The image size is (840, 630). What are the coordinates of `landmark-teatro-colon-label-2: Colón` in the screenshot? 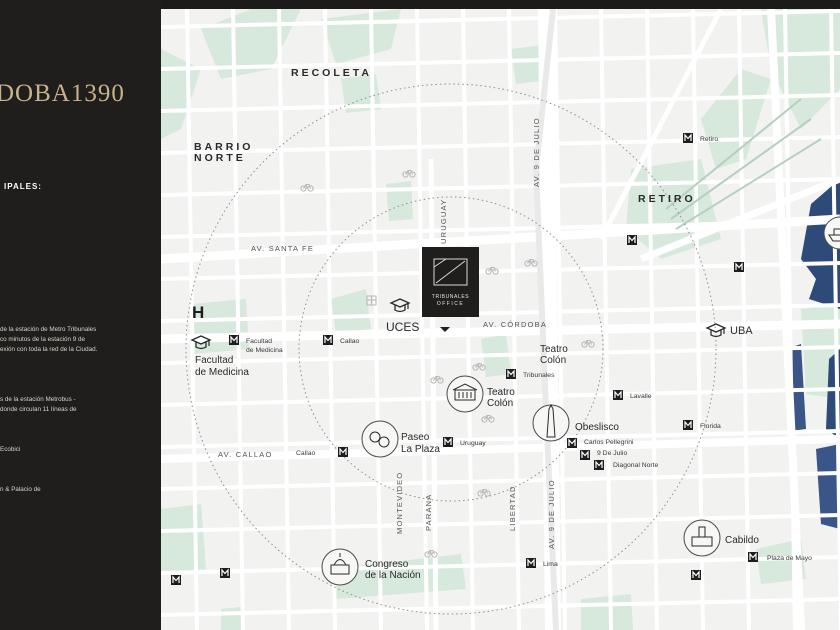 It's located at (553, 360).